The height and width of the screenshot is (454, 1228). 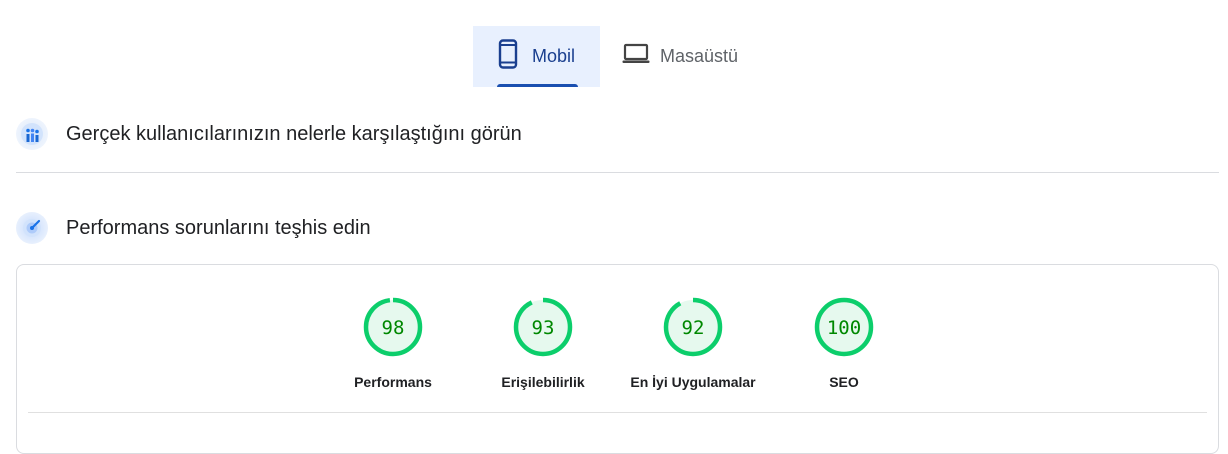 I want to click on score-value: 100, so click(x=844, y=328).